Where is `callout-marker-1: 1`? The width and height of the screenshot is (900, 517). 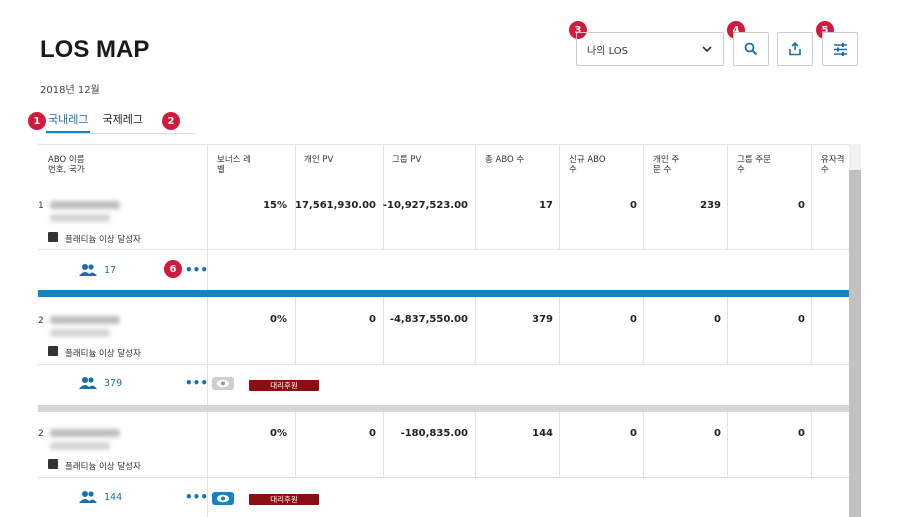 callout-marker-1: 1 is located at coordinates (37, 121).